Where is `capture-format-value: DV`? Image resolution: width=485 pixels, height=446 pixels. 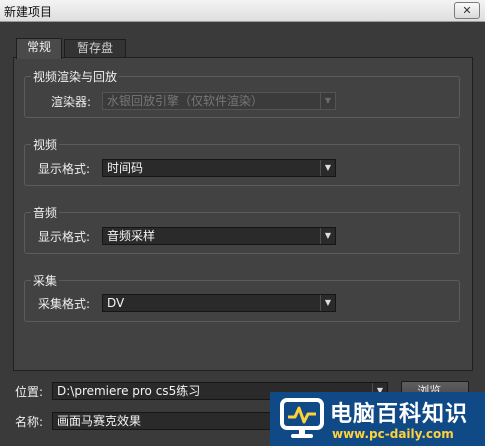 capture-format-value: DV is located at coordinates (116, 303).